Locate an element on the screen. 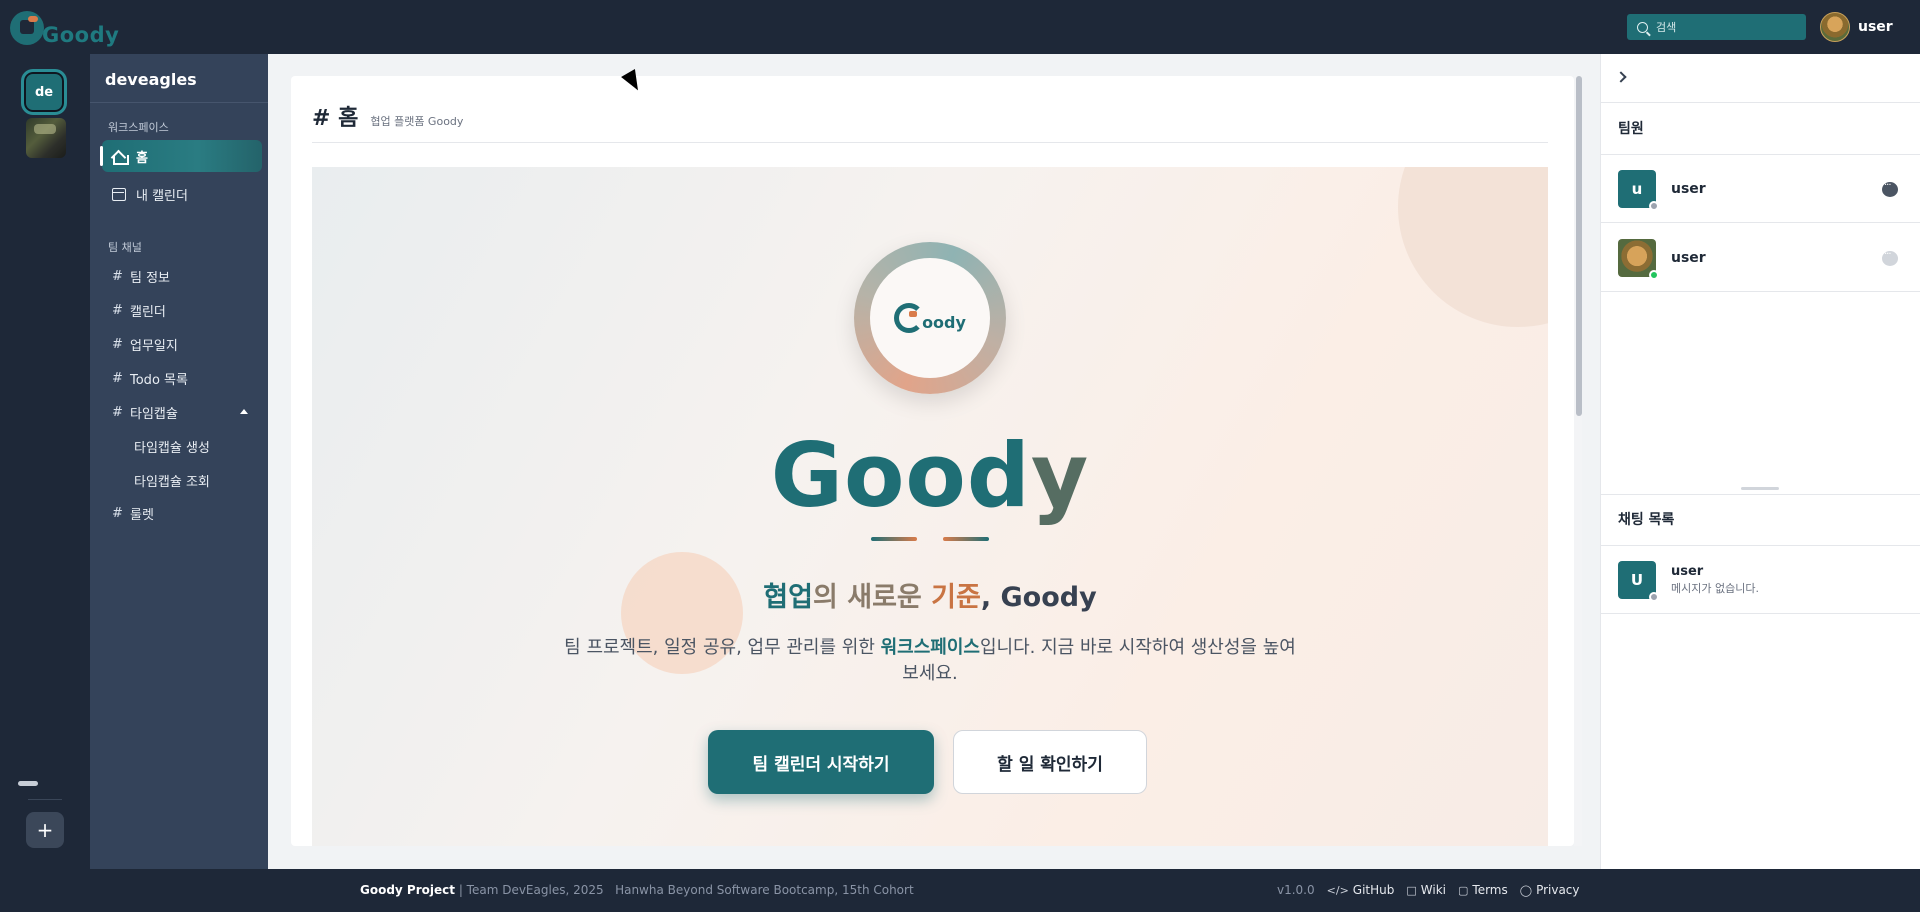 The width and height of the screenshot is (1920, 912). link-label: GitHub is located at coordinates (1373, 890).